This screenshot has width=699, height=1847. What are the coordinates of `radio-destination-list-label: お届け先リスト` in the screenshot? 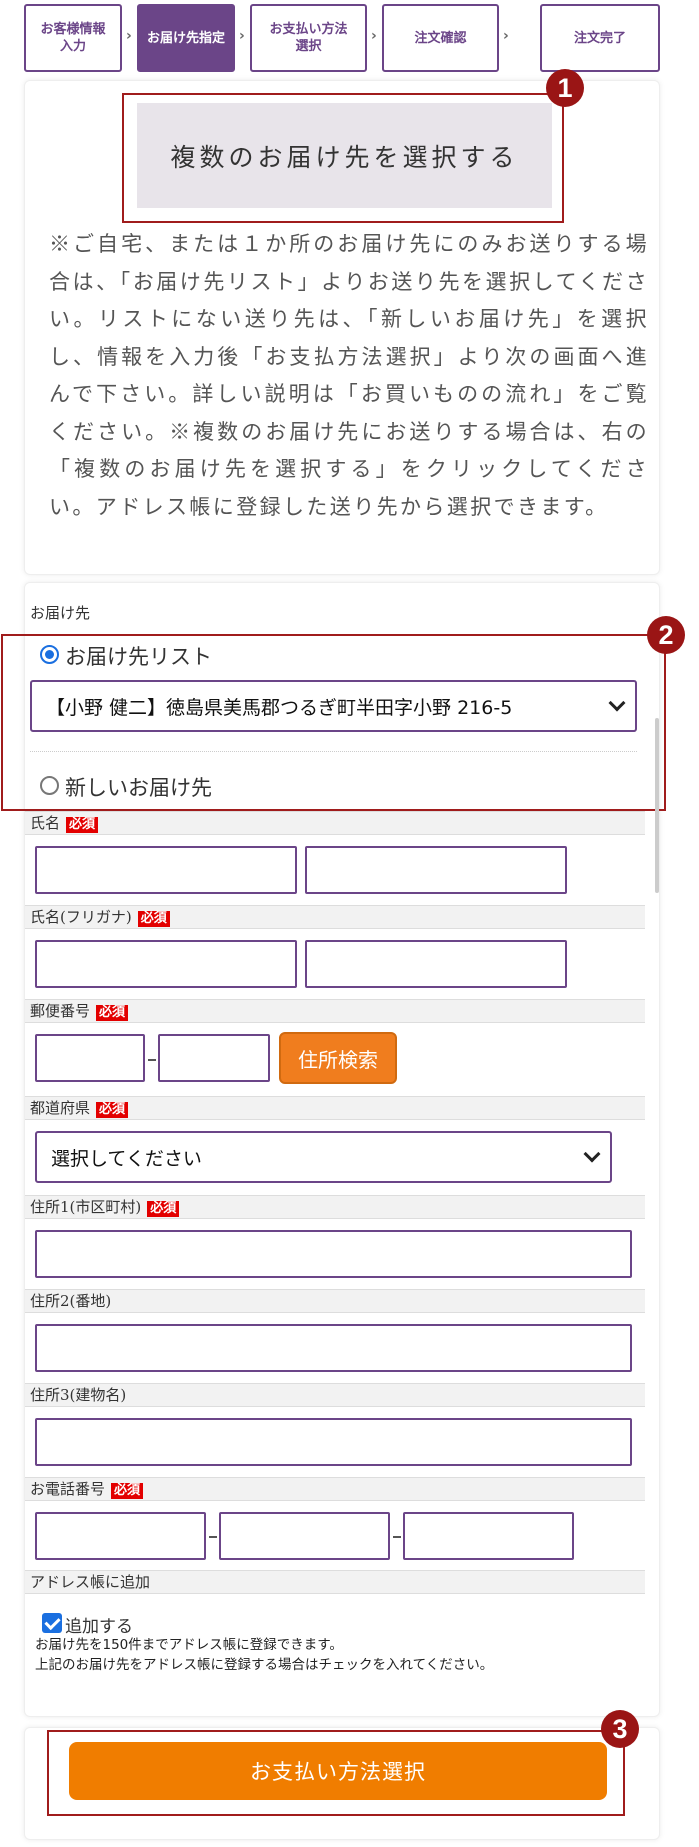 It's located at (138, 657).